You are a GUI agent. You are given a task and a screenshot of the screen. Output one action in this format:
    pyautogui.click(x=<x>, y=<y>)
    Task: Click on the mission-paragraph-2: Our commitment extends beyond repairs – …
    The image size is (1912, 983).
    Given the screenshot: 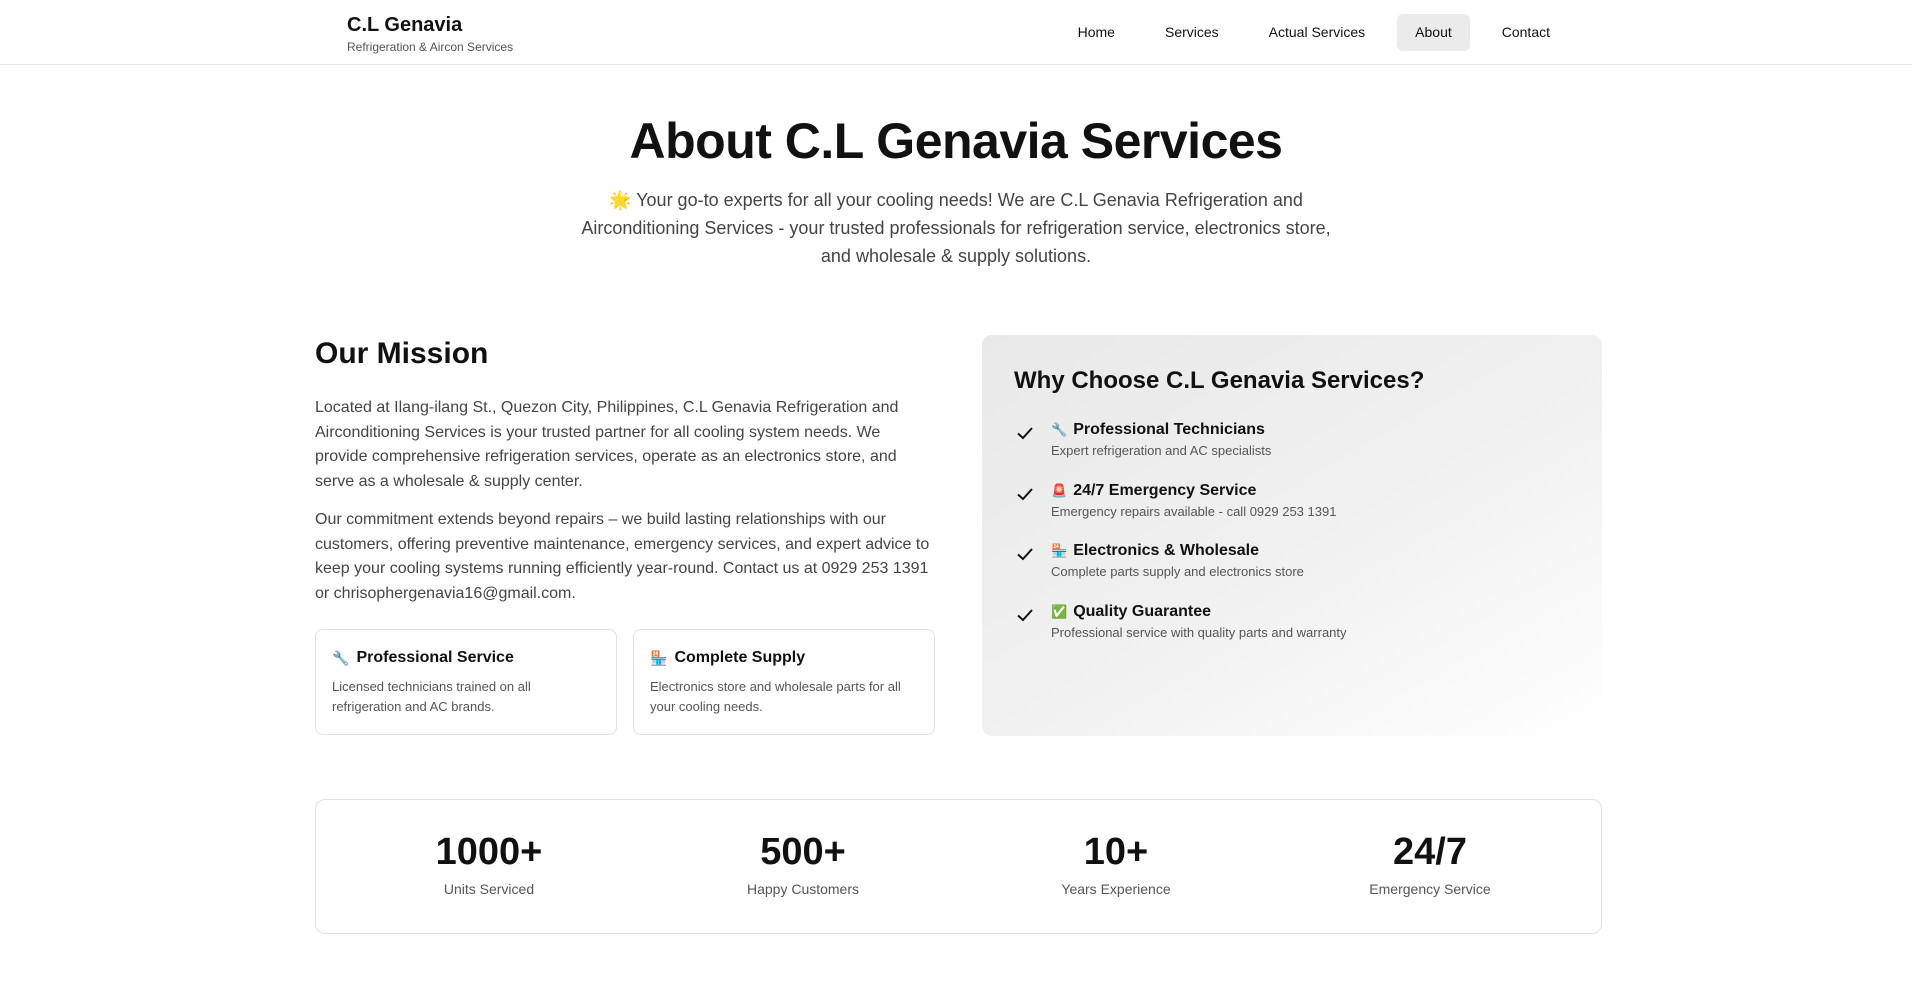 What is the action you would take?
    pyautogui.click(x=622, y=556)
    